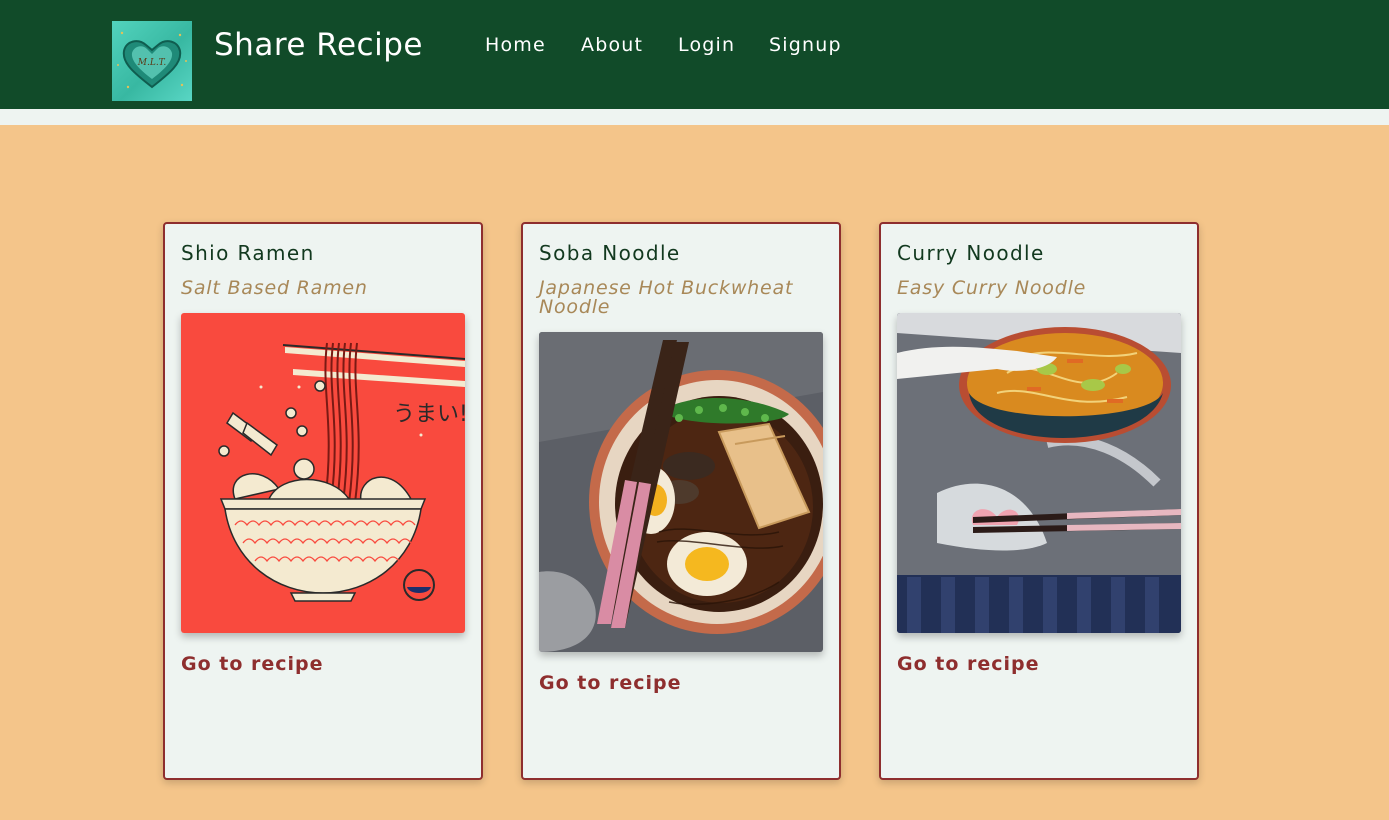 This screenshot has width=1389, height=820. What do you see at coordinates (610, 253) in the screenshot?
I see `recipe-title: Soba Noodle` at bounding box center [610, 253].